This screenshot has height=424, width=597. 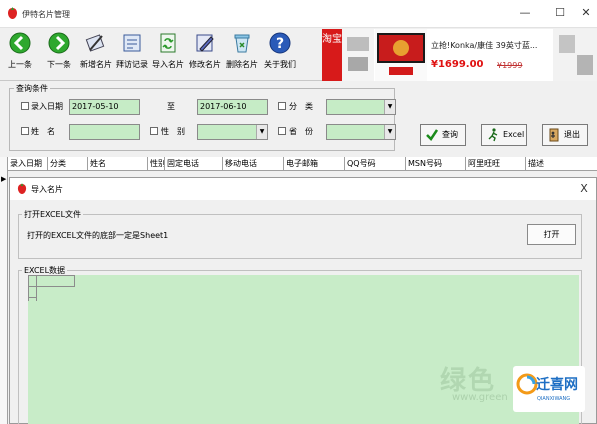 What do you see at coordinates (168, 55) in the screenshot?
I see `import-card-button: 导入名片` at bounding box center [168, 55].